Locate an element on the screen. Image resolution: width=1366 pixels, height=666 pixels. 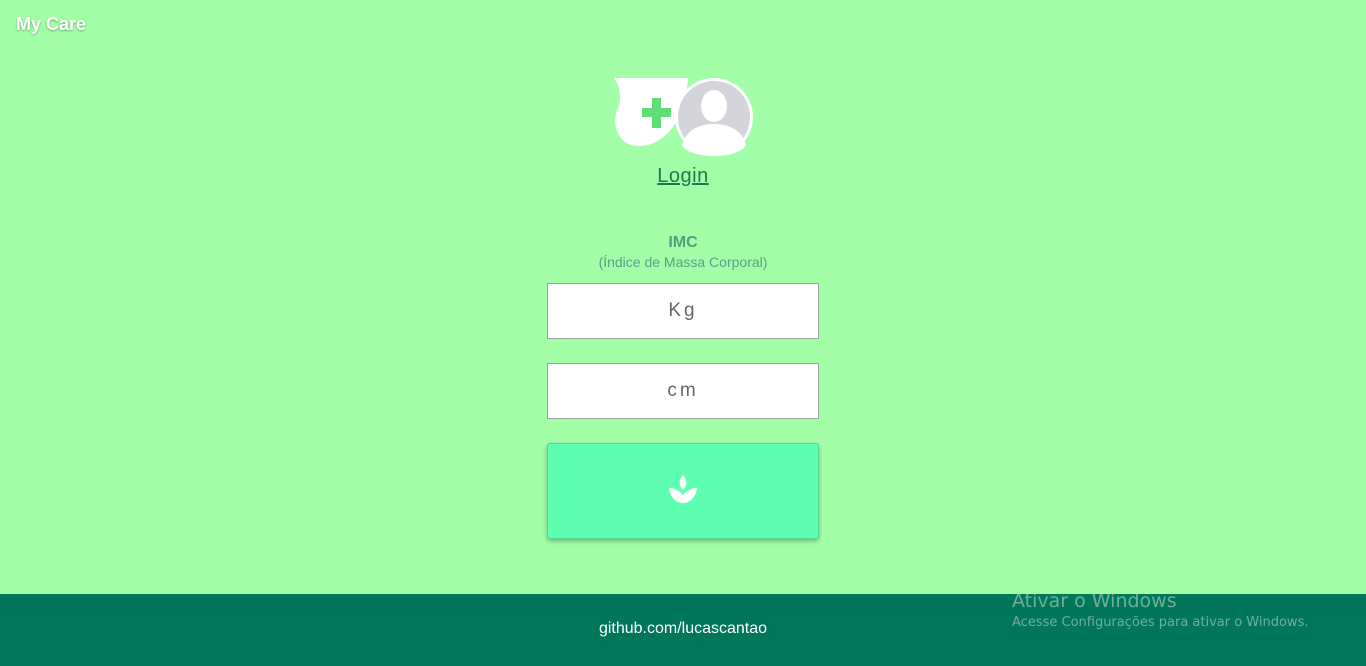
lotus-icon is located at coordinates (683, 491).